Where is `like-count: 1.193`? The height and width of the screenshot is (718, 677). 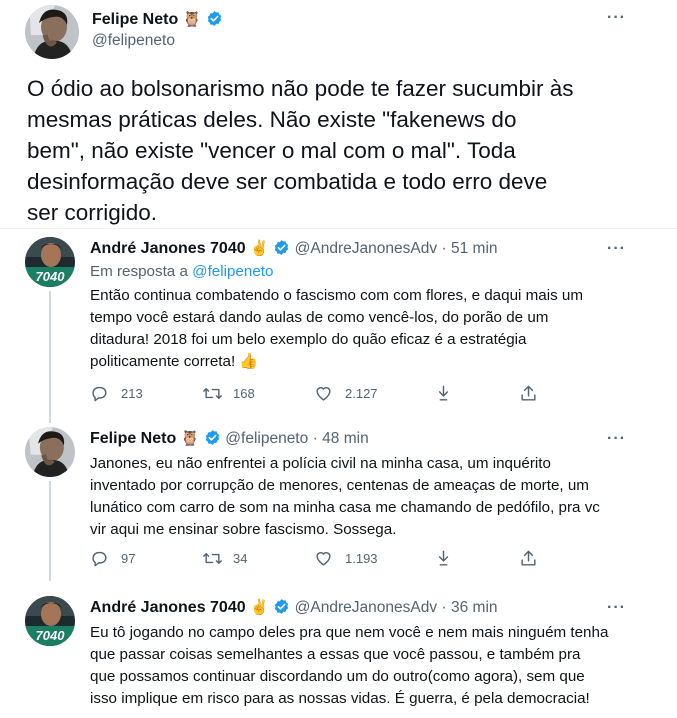 like-count: 1.193 is located at coordinates (361, 558).